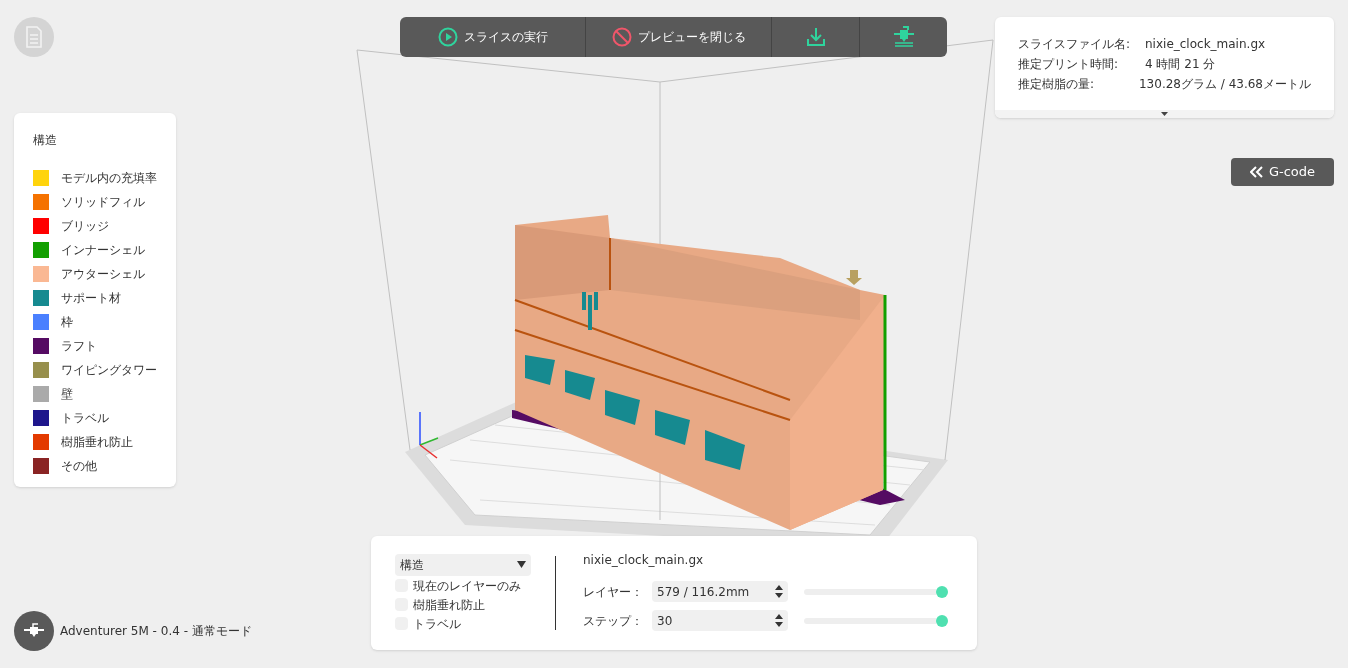 The height and width of the screenshot is (668, 1348). I want to click on legend-label: サポート材, so click(91, 298).